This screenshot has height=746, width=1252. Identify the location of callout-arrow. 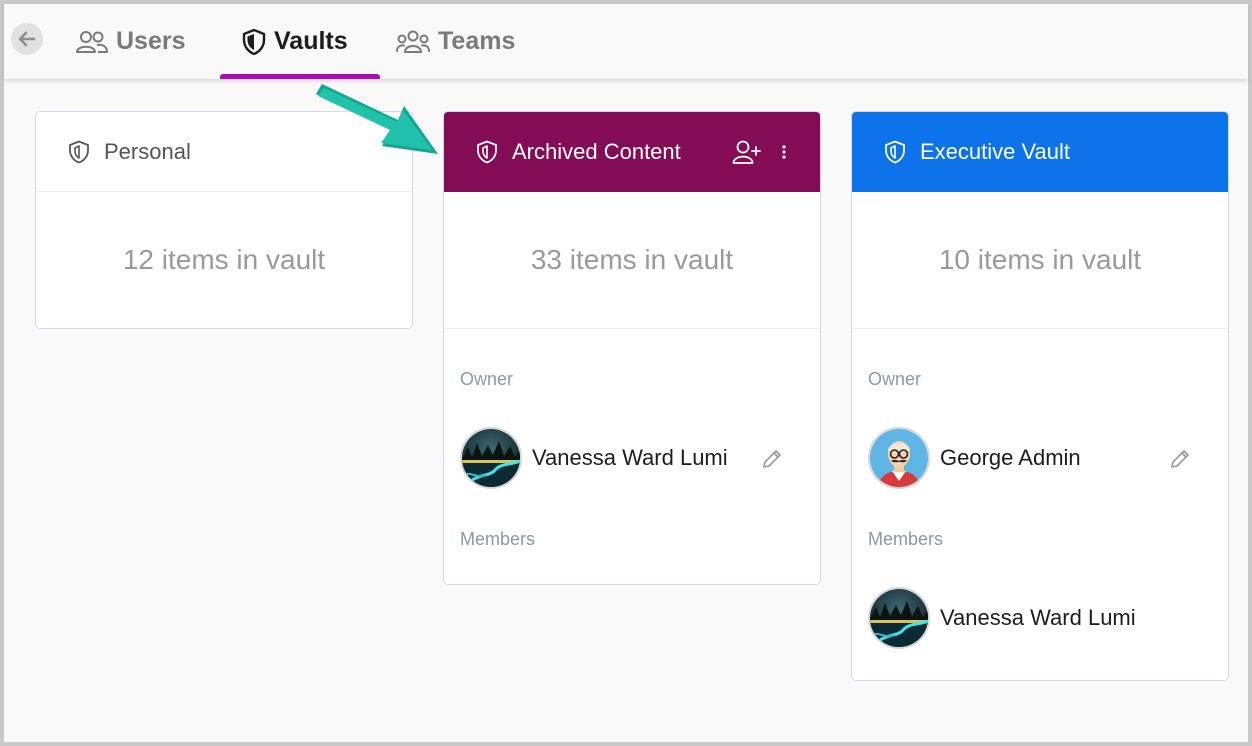
(377, 119).